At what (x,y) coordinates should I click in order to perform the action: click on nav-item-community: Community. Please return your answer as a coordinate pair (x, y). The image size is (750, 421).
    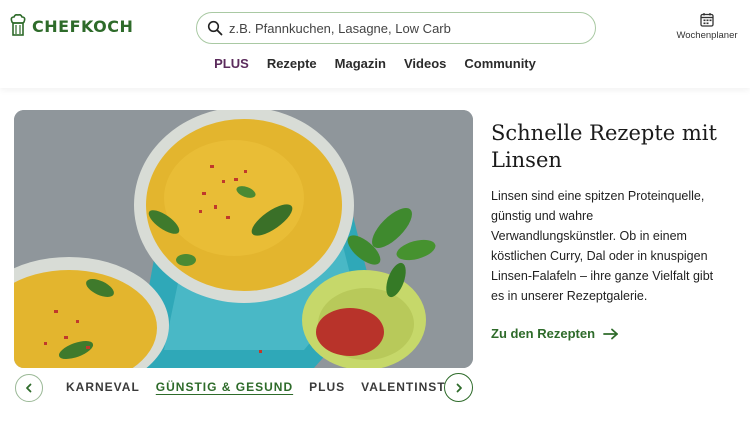
    Looking at the image, I should click on (500, 63).